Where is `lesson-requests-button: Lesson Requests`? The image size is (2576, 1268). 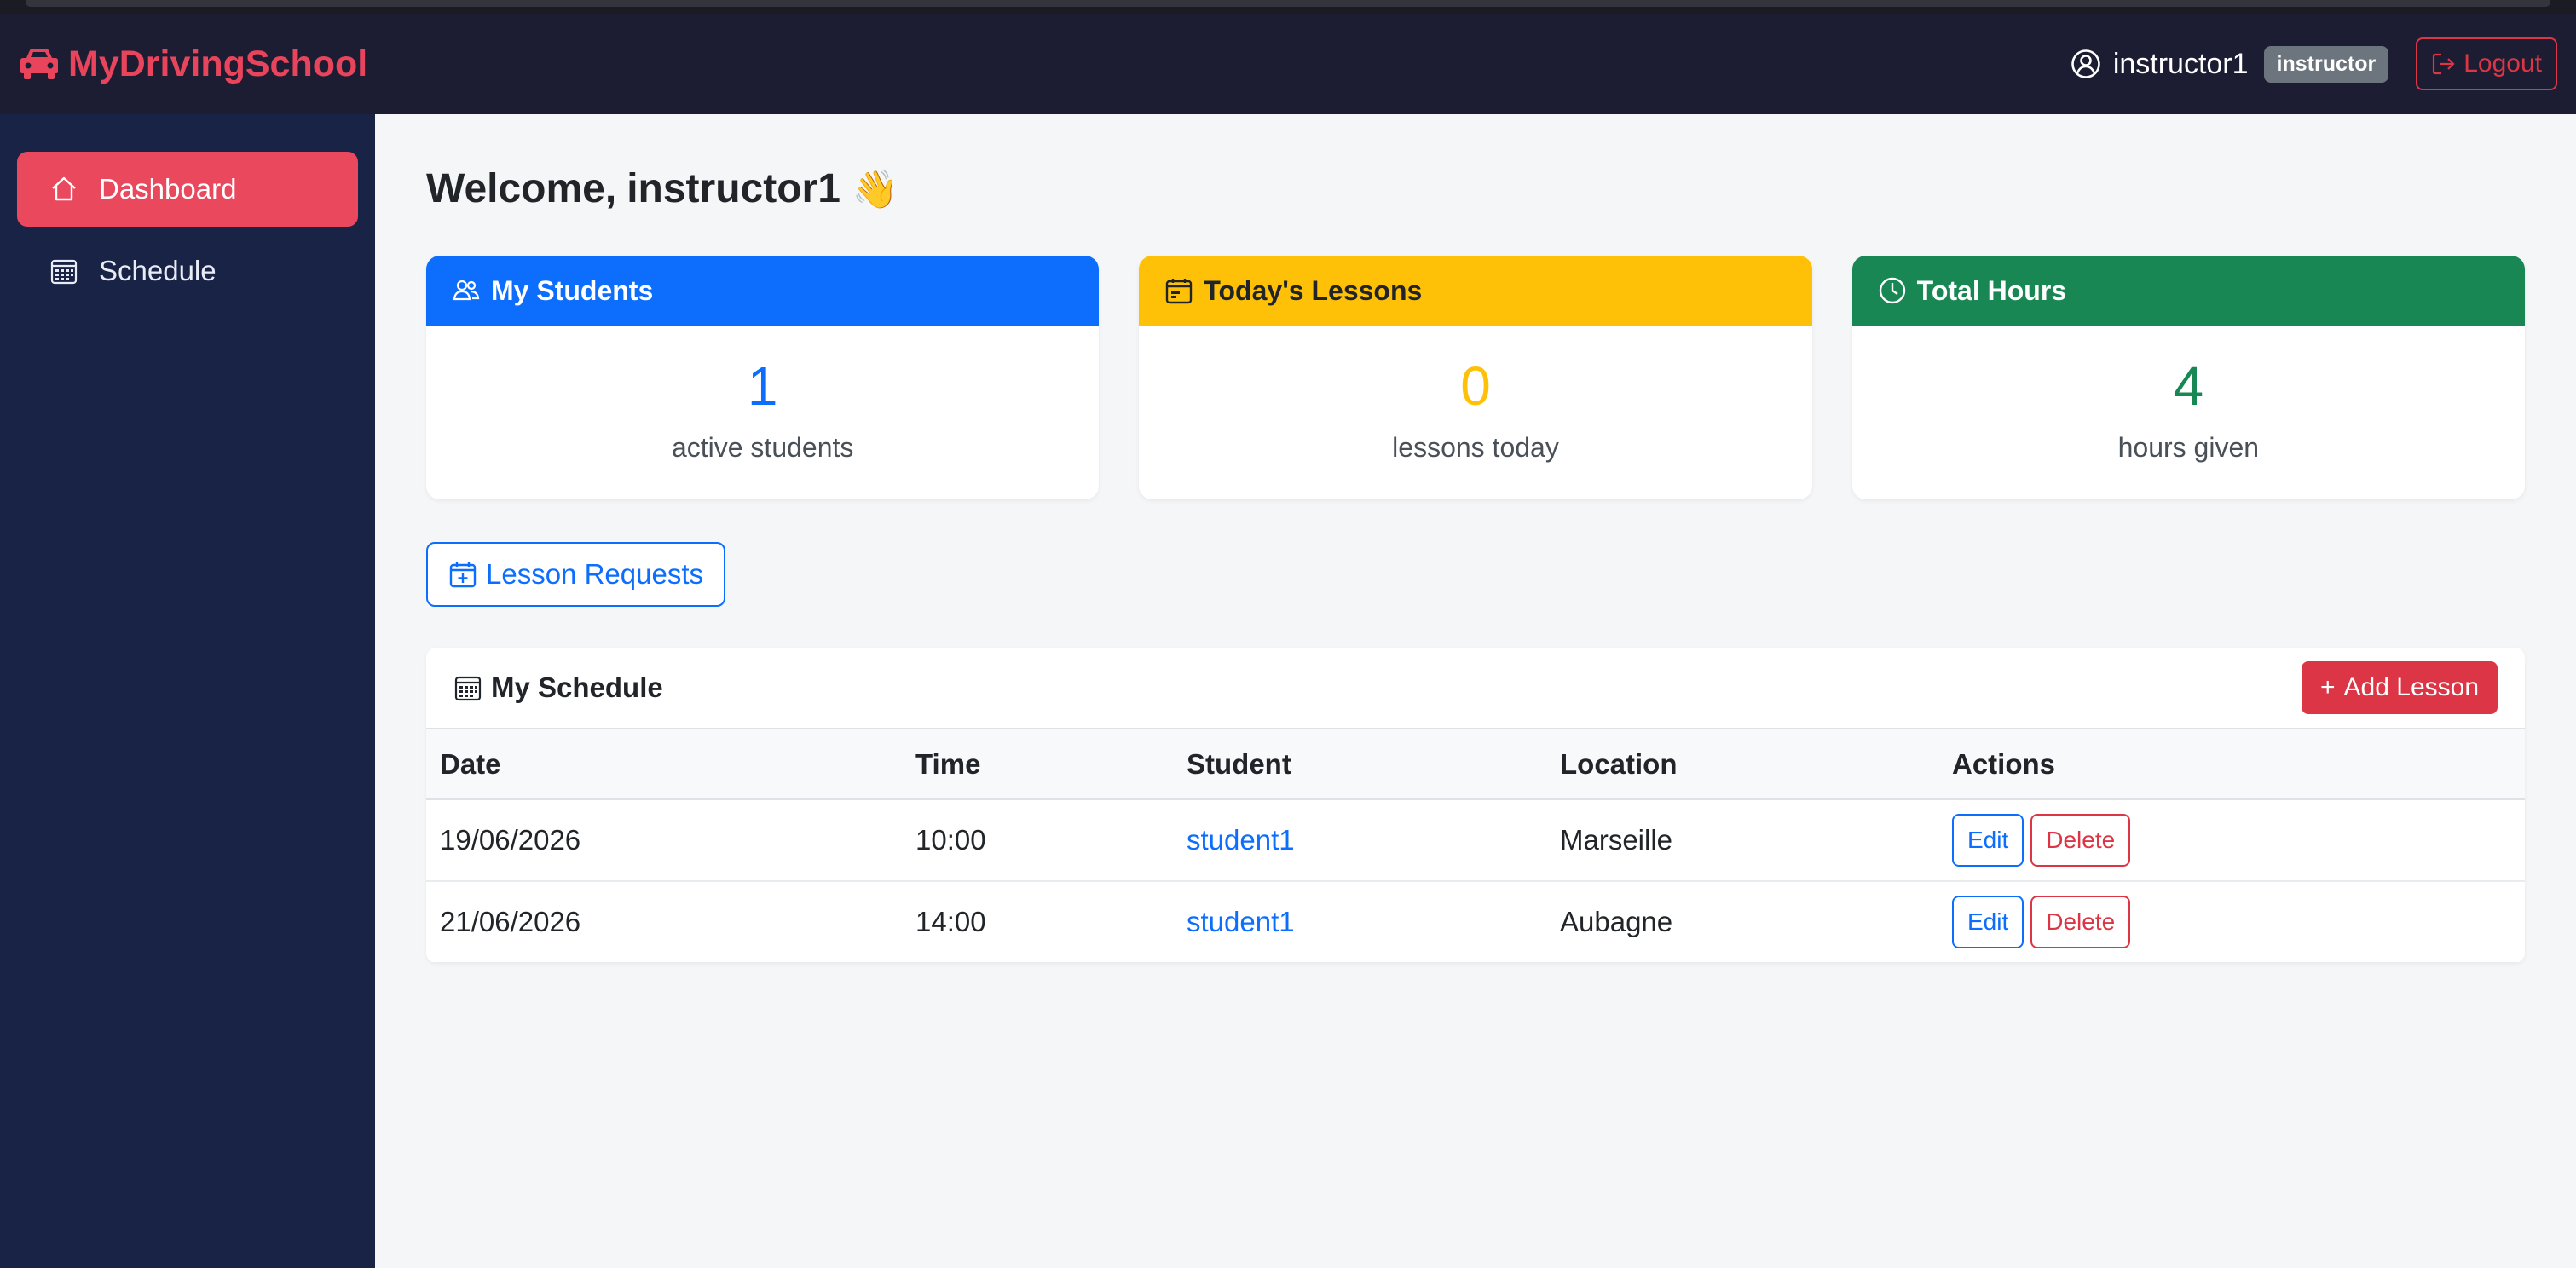 lesson-requests-button: Lesson Requests is located at coordinates (575, 574).